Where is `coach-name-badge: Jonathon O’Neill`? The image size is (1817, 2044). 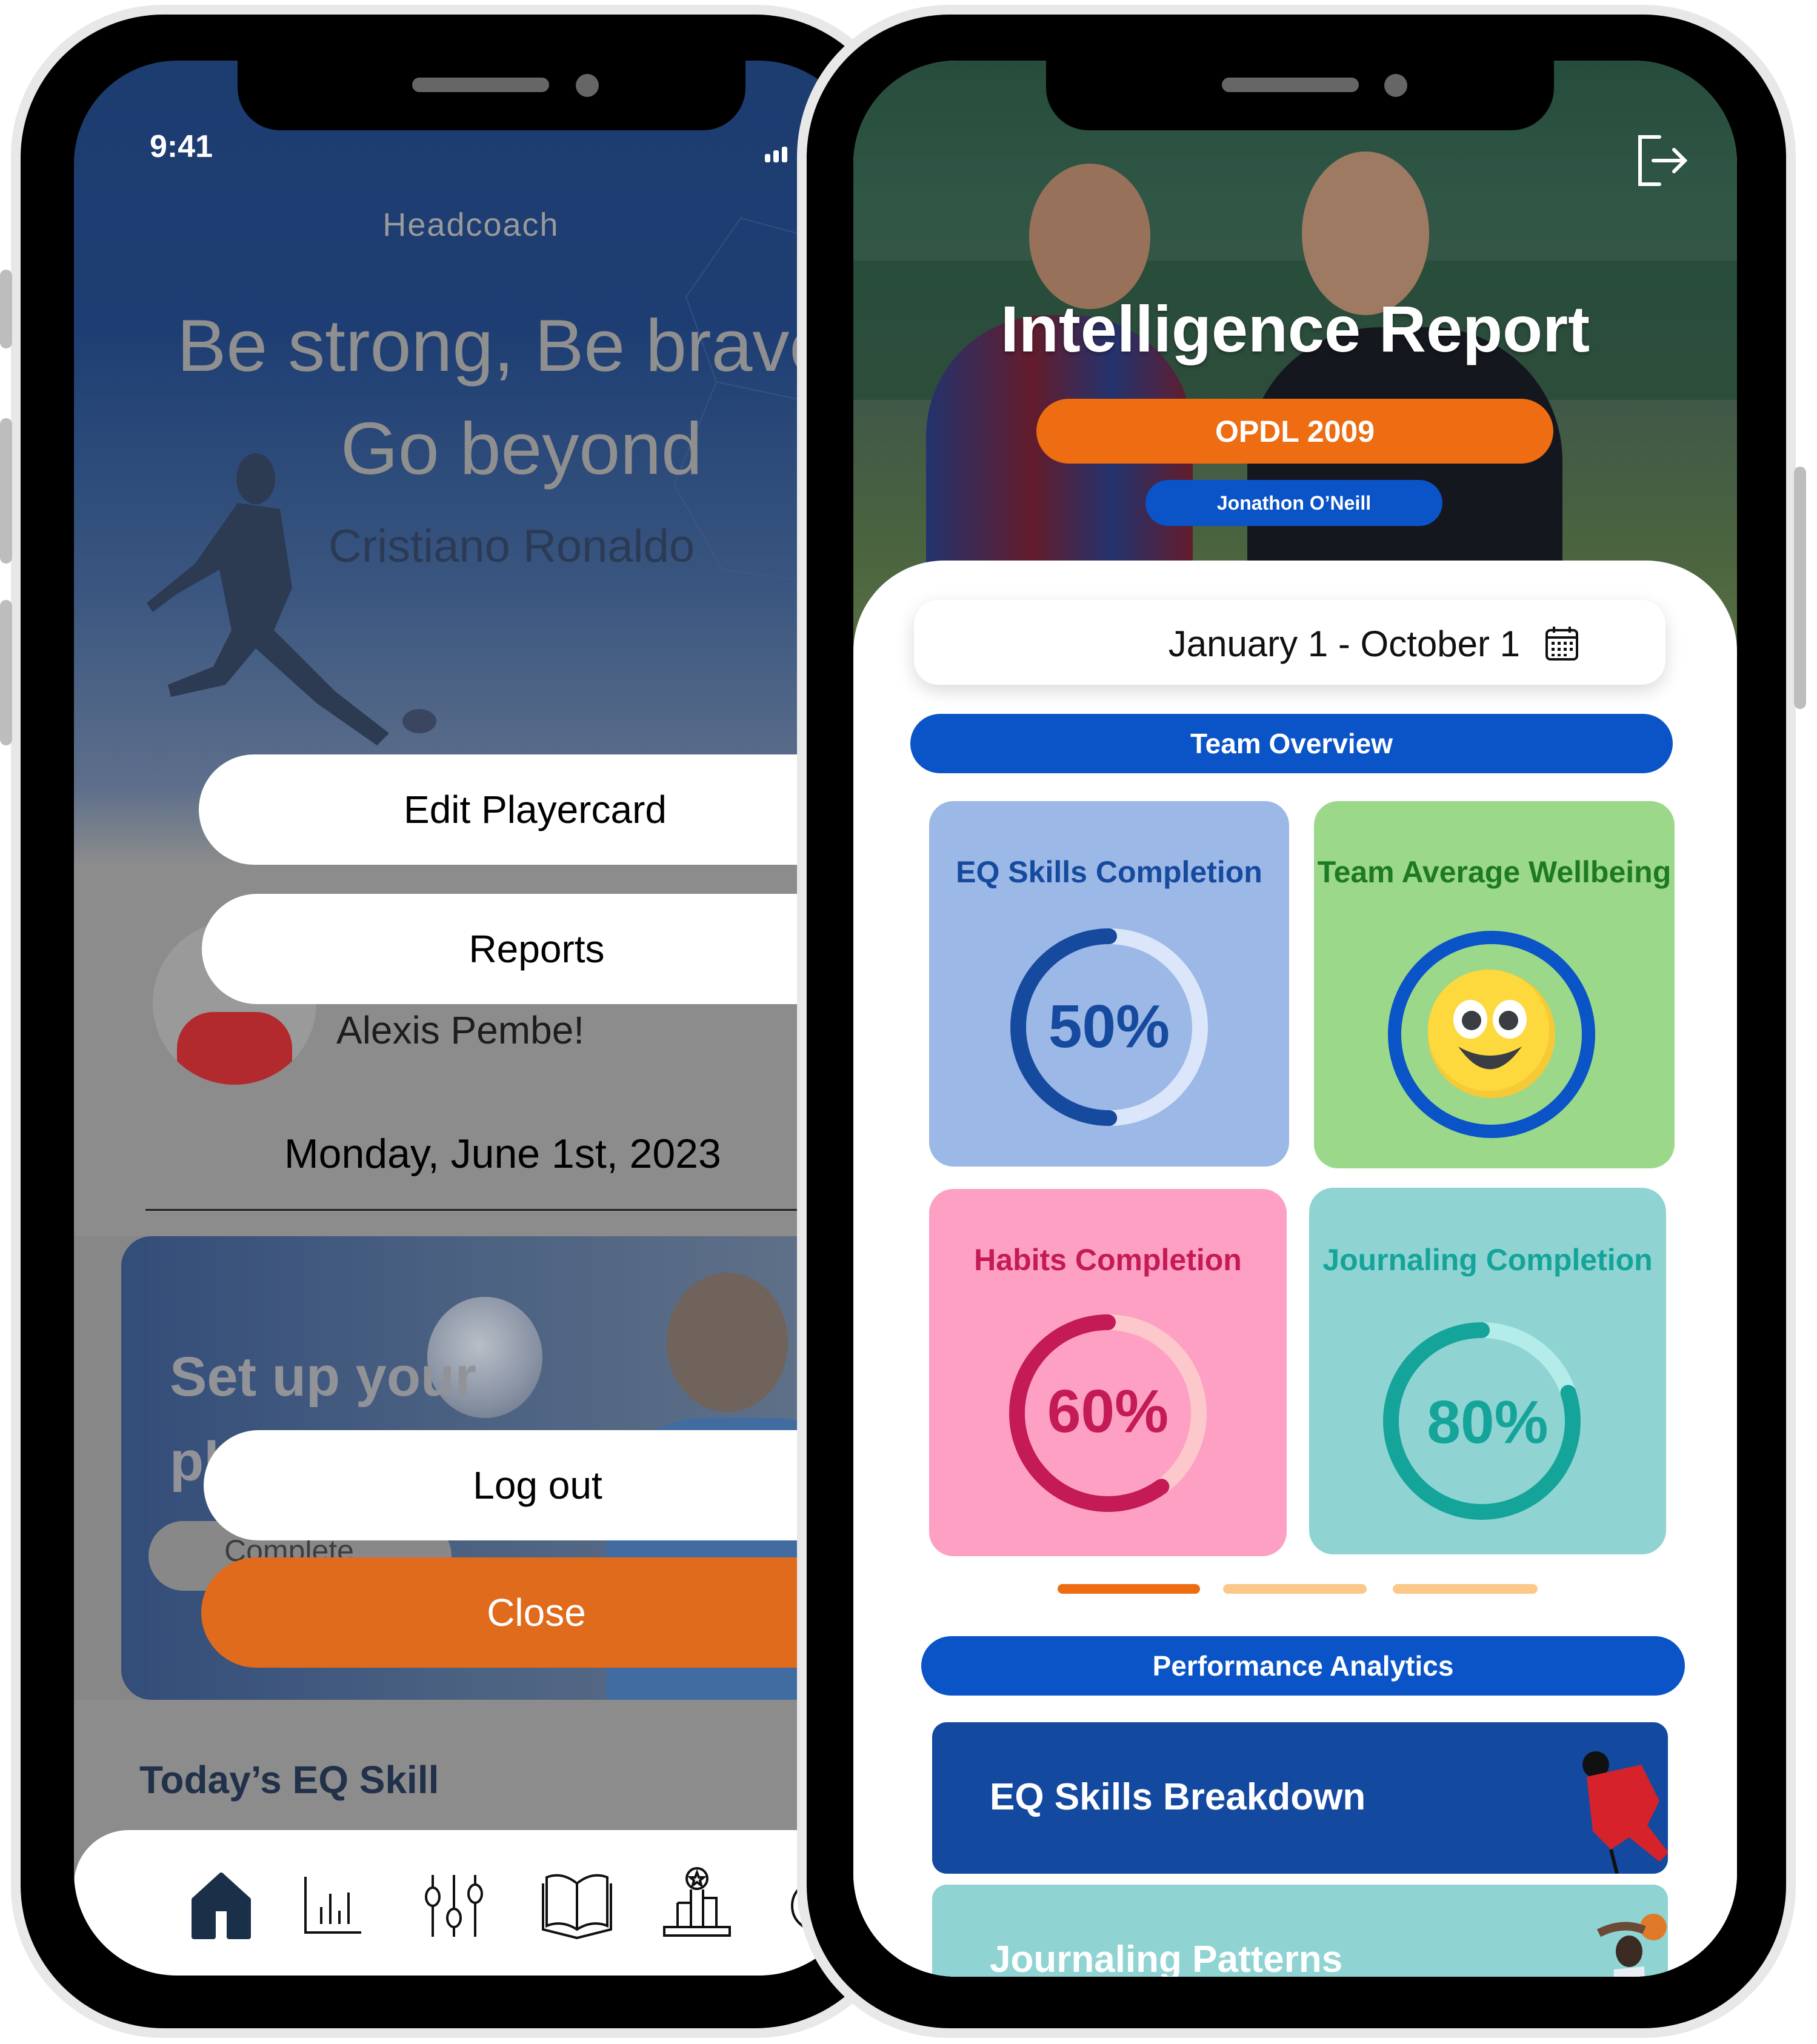 coach-name-badge: Jonathon O’Neill is located at coordinates (1293, 503).